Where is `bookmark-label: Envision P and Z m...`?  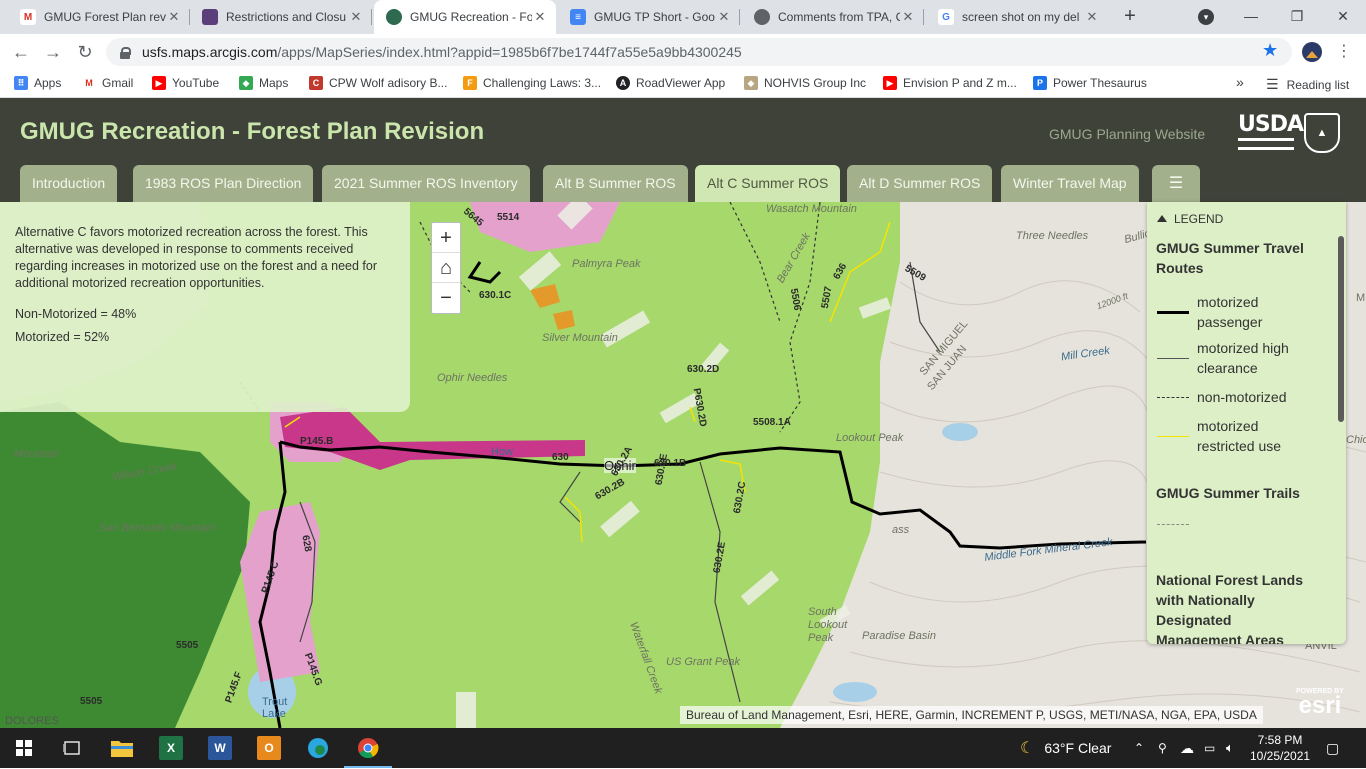 bookmark-label: Envision P and Z m... is located at coordinates (960, 83).